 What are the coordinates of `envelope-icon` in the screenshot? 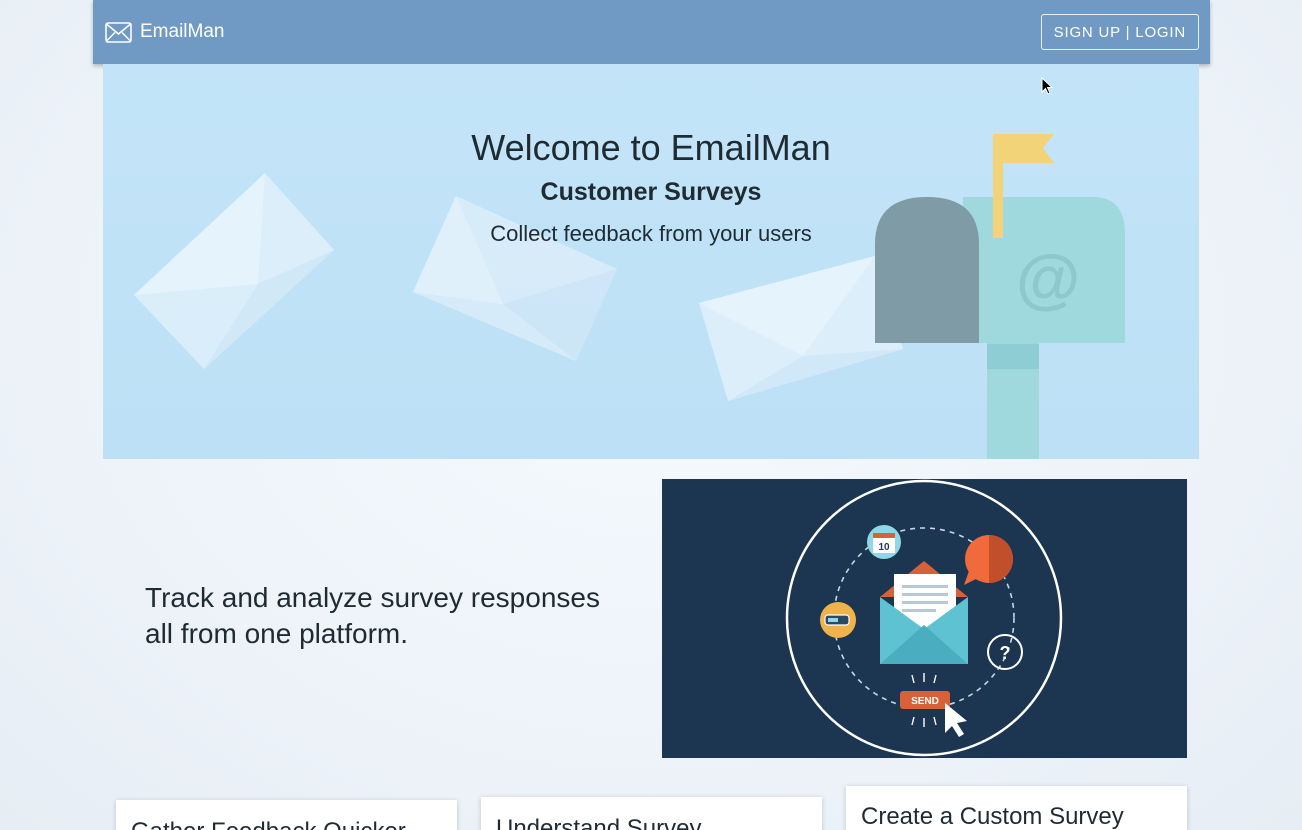 It's located at (118, 32).